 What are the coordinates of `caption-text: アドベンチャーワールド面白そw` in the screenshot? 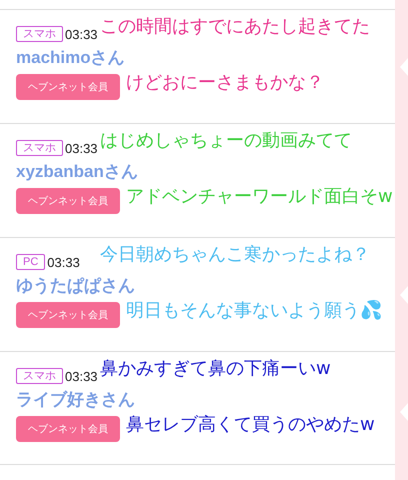 It's located at (259, 197).